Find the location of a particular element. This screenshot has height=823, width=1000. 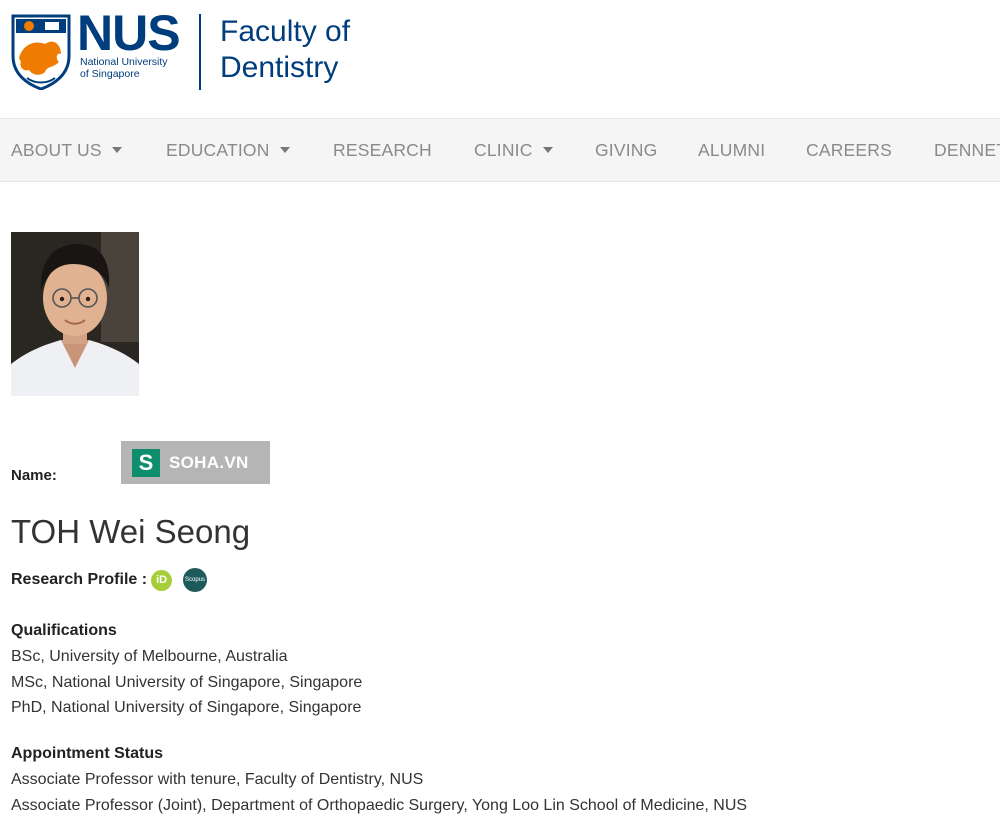

faculty-title-line1: Faculty of is located at coordinates (285, 31).